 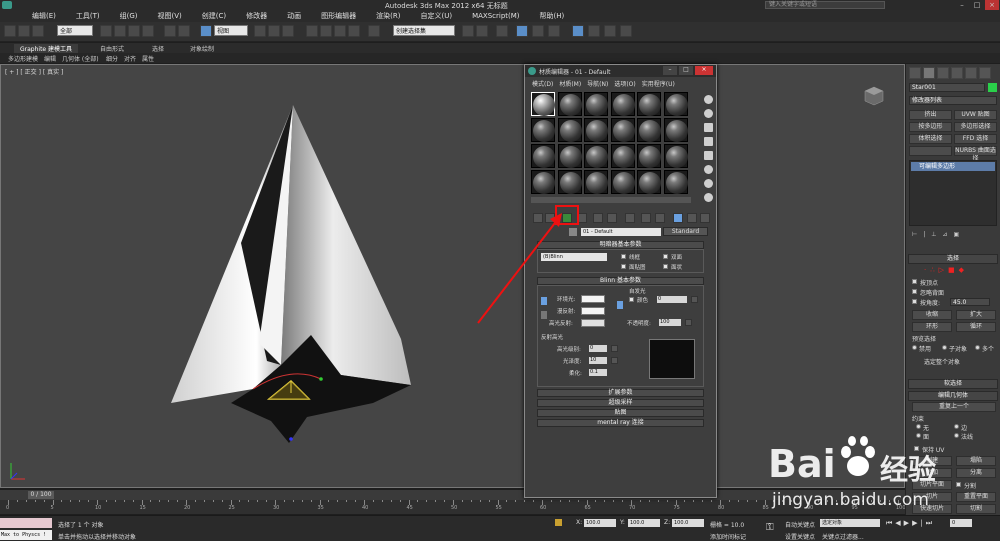 What do you see at coordinates (932, 315) in the screenshot?
I see `shrink-button: 收缩` at bounding box center [932, 315].